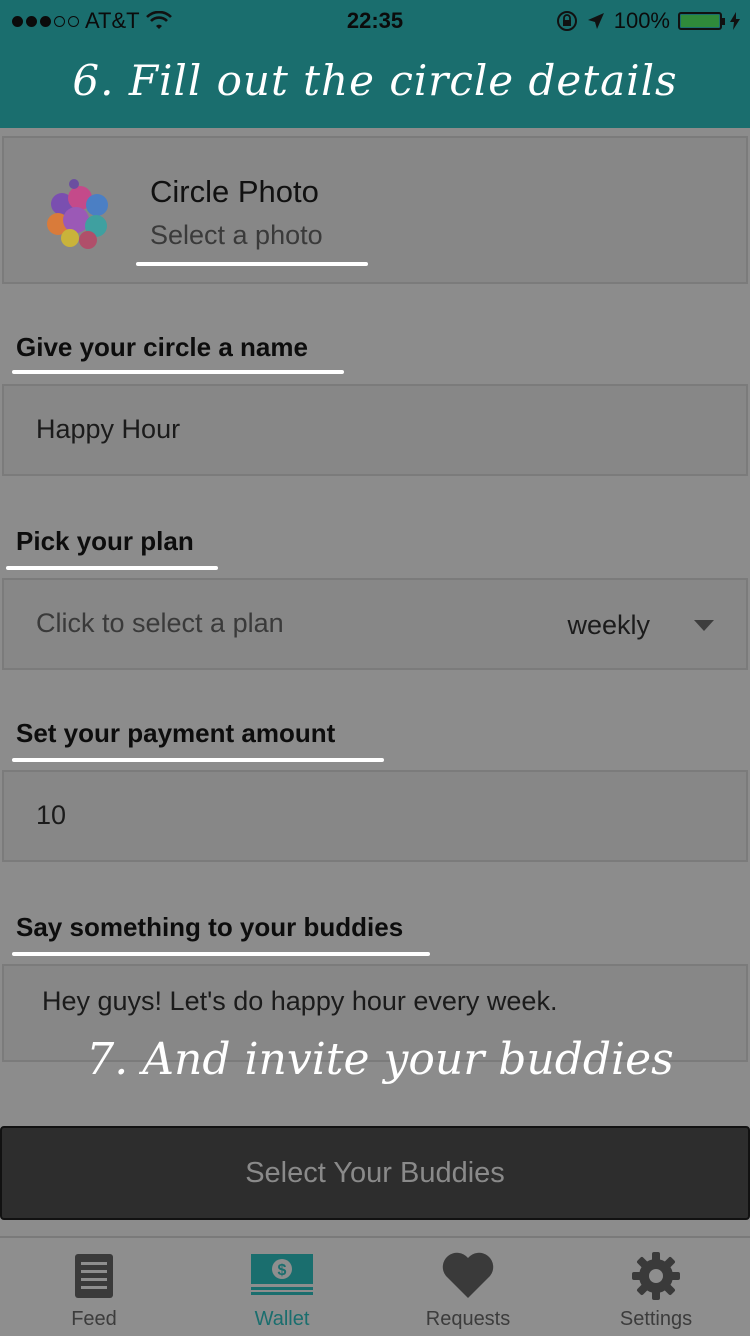 The image size is (750, 1336). I want to click on dropdown-arrow-icon, so click(704, 625).